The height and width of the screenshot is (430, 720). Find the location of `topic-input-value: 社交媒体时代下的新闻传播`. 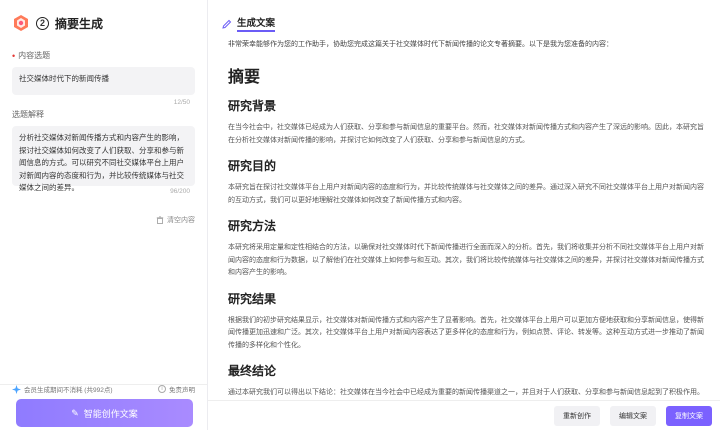

topic-input-value: 社交媒体时代下的新闻传播 is located at coordinates (64, 78).